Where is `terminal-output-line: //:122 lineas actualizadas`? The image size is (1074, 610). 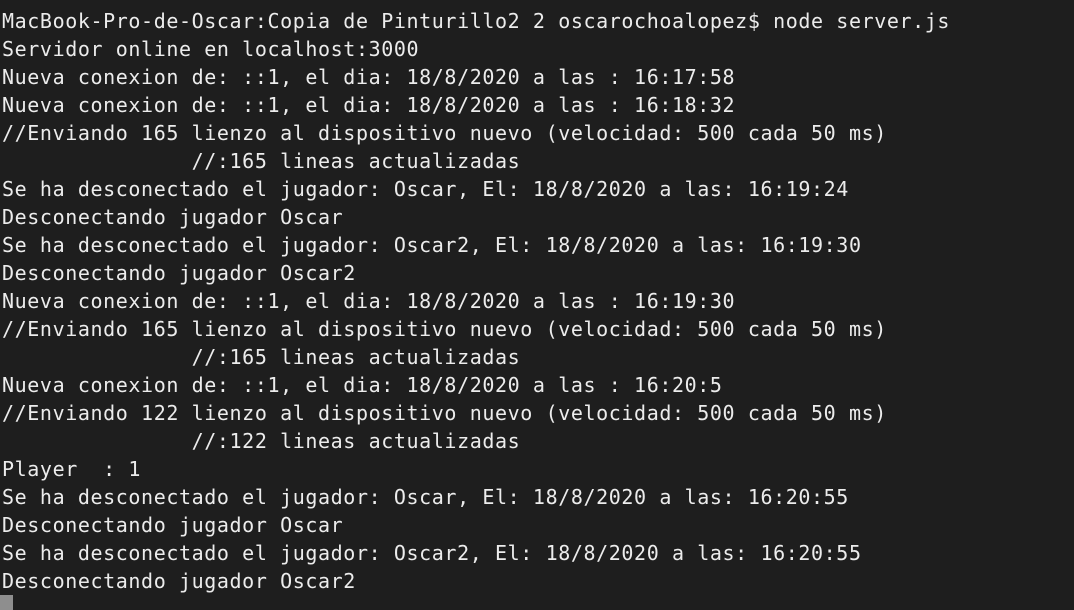 terminal-output-line: //:122 lineas actualizadas is located at coordinates (261, 441).